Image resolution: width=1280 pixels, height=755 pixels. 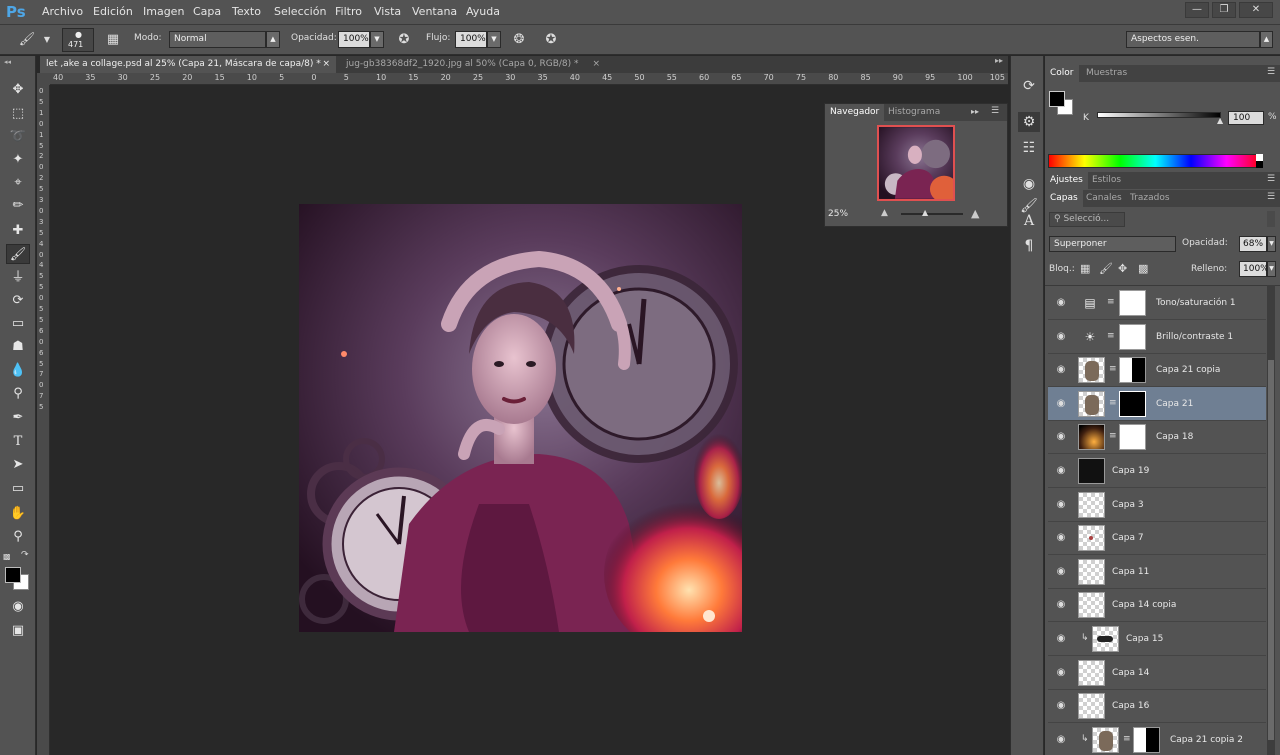 I want to click on layer-opacity-input: 68%, so click(x=1253, y=244).